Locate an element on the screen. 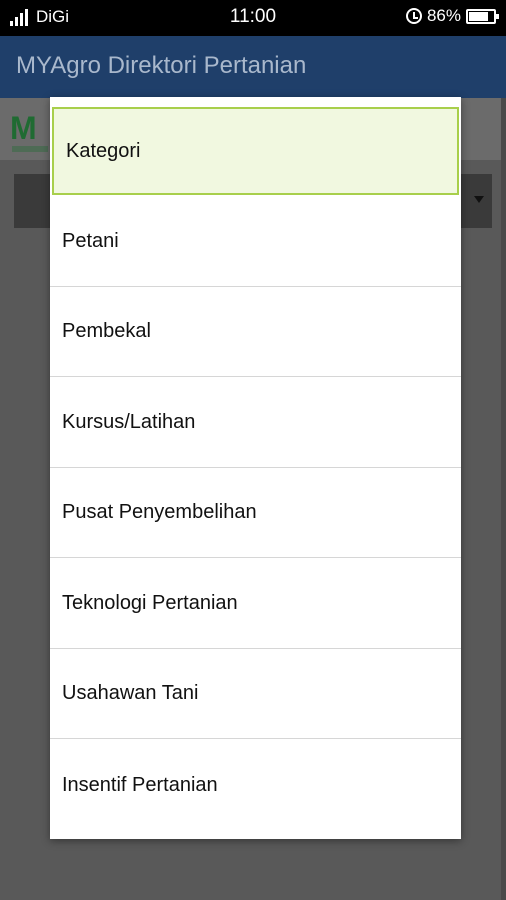  option-kategori: Kategori is located at coordinates (255, 151).